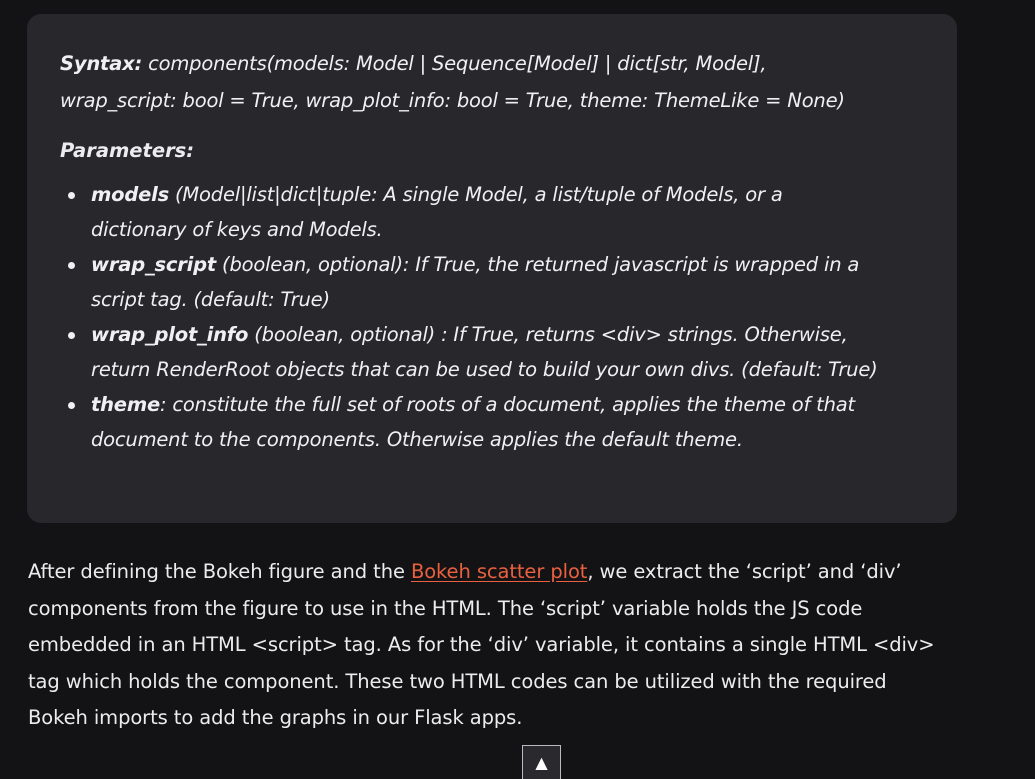 This screenshot has width=1035, height=779. Describe the element at coordinates (744, 571) in the screenshot. I see `paragraph-line-1-end: , we extract the ‘script’ and ‘div’` at that location.